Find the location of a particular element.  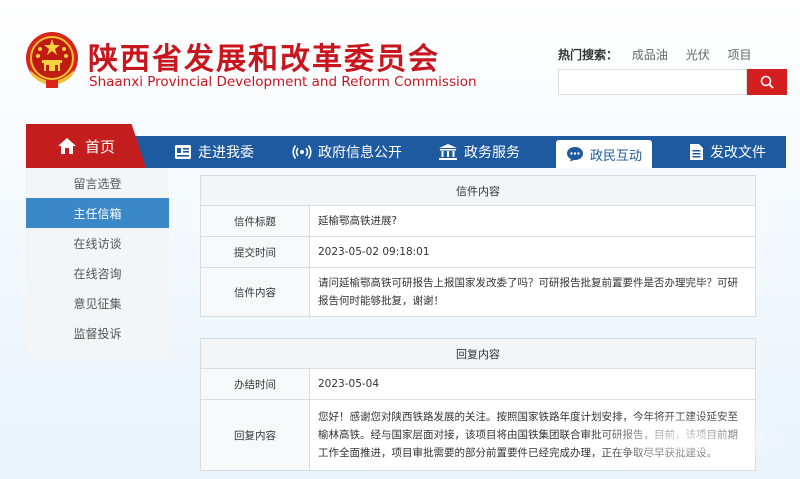

search-button is located at coordinates (767, 82).